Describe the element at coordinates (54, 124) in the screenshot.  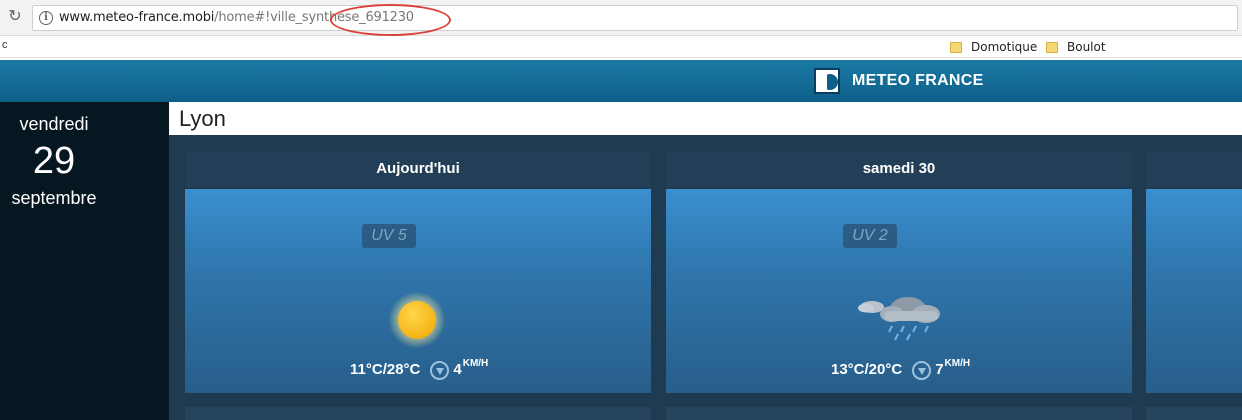
I see `weekday-label: vendredi` at that location.